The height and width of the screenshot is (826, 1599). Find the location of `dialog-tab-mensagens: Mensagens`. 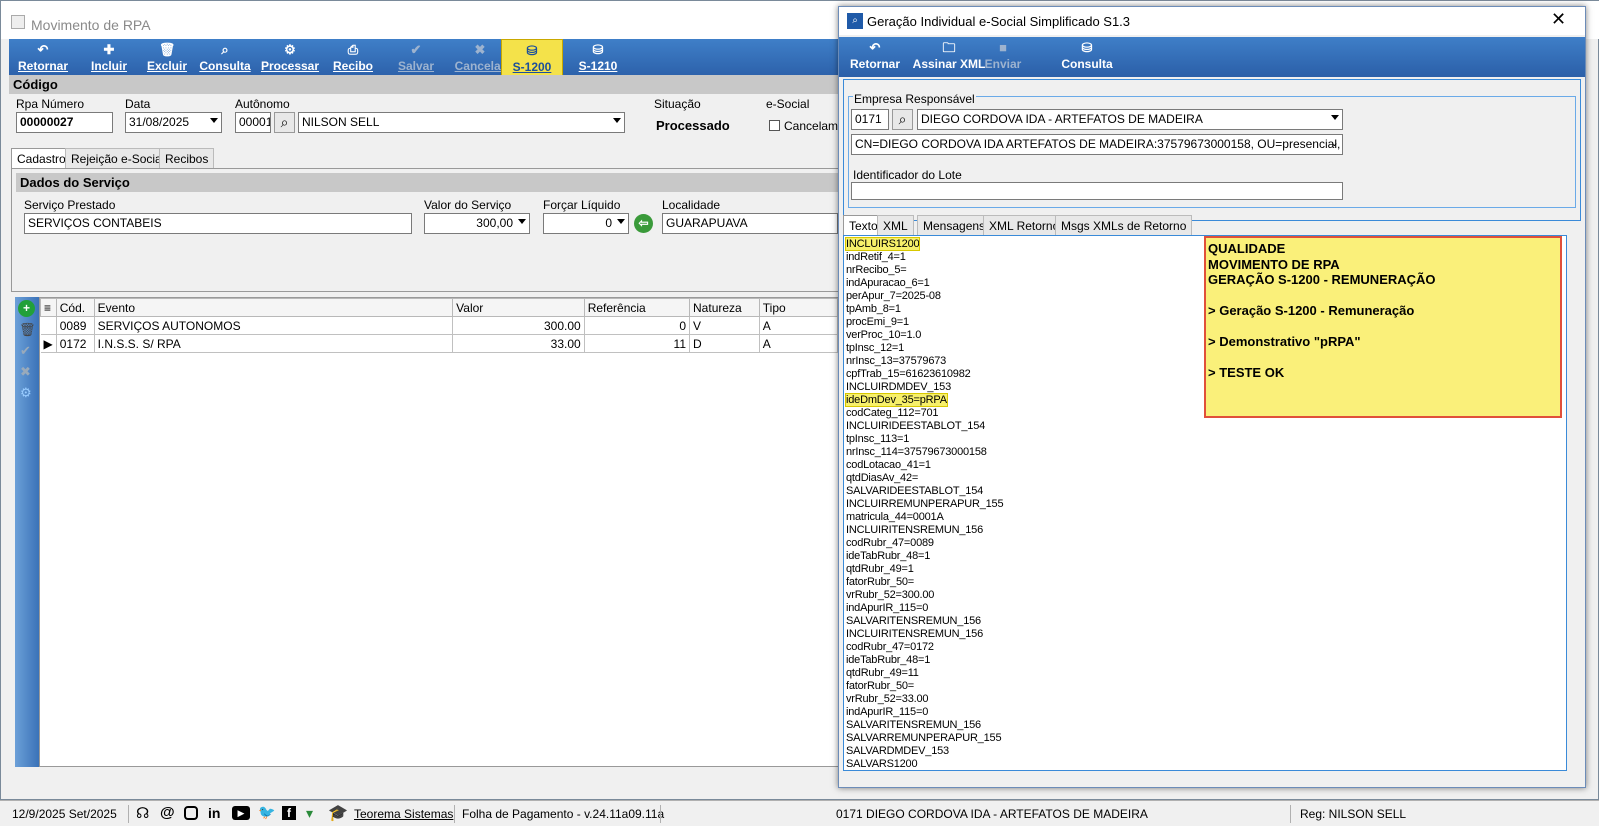

dialog-tab-mensagens: Mensagens is located at coordinates (954, 225).